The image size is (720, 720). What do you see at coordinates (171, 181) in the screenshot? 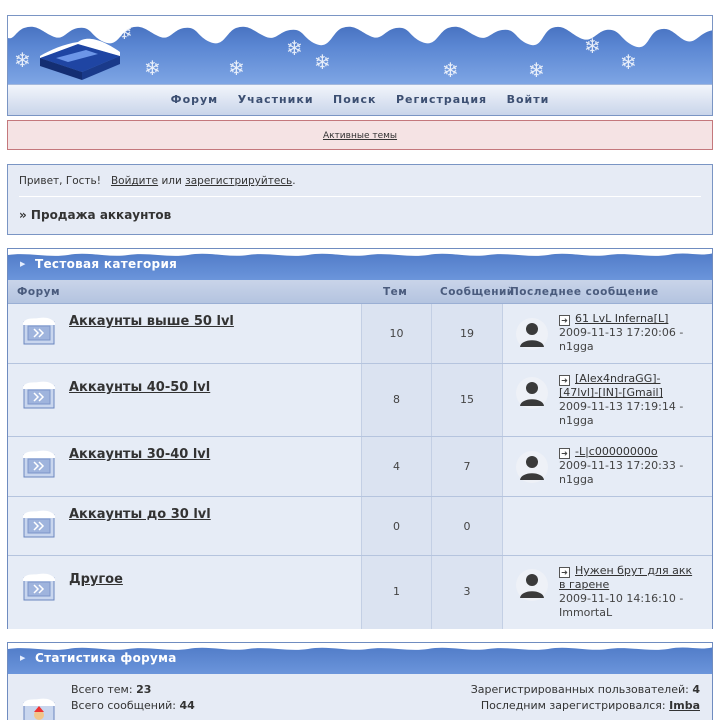
I see `or-text: или` at bounding box center [171, 181].